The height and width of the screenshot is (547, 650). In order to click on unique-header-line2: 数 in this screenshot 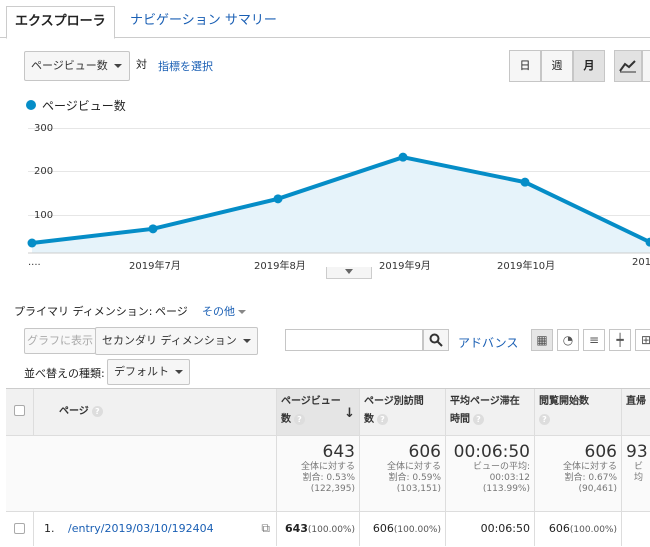, I will do `click(369, 419)`.